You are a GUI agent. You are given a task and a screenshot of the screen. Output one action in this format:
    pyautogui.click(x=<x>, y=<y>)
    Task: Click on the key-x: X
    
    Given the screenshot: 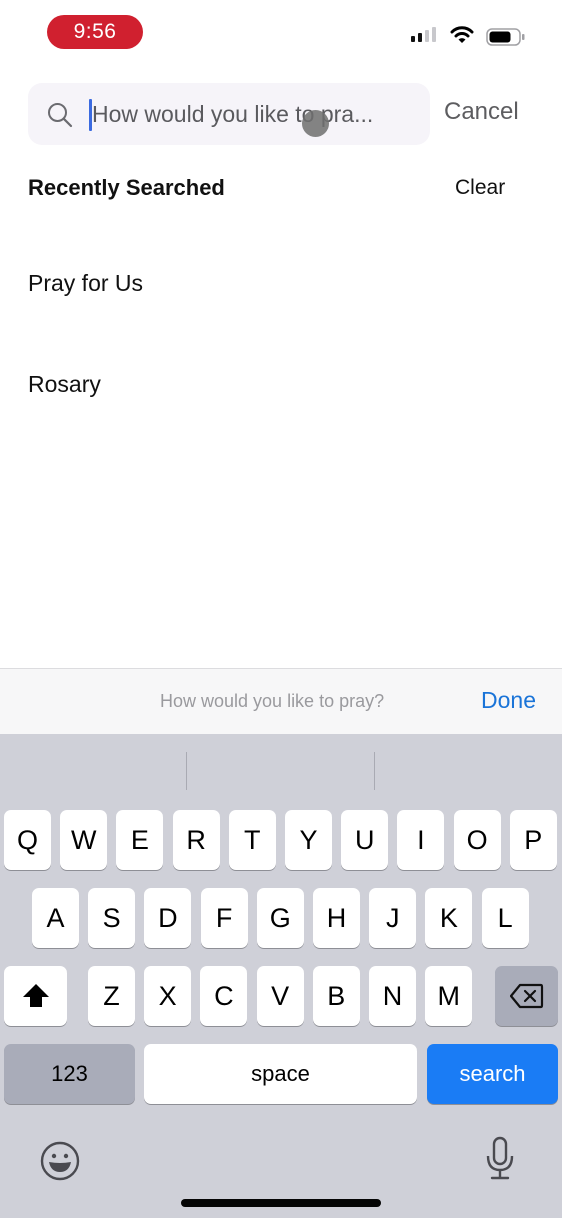 What is the action you would take?
    pyautogui.click(x=168, y=996)
    